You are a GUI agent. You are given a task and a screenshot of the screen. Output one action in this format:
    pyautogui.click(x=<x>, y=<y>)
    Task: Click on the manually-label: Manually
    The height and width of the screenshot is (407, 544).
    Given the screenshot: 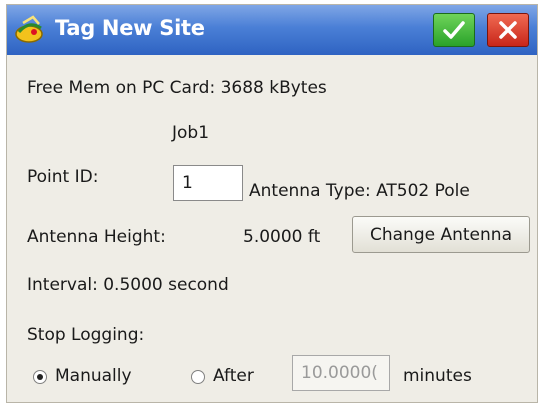 What is the action you would take?
    pyautogui.click(x=93, y=376)
    